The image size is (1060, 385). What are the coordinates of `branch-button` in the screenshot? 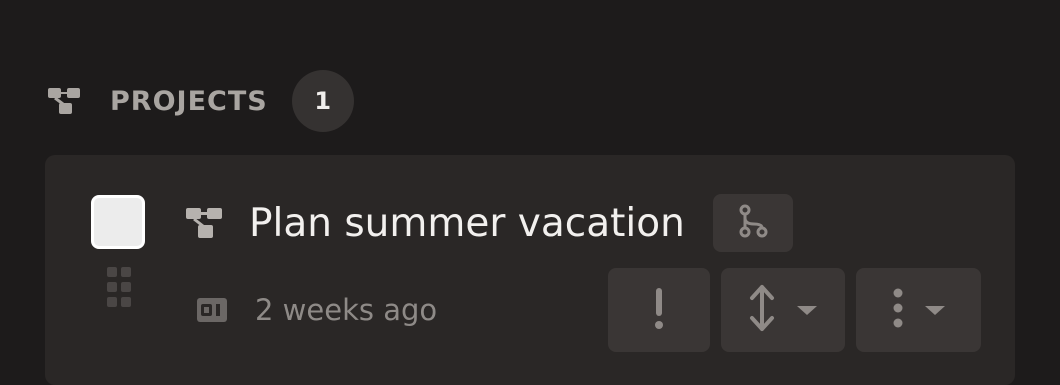 It's located at (752, 223).